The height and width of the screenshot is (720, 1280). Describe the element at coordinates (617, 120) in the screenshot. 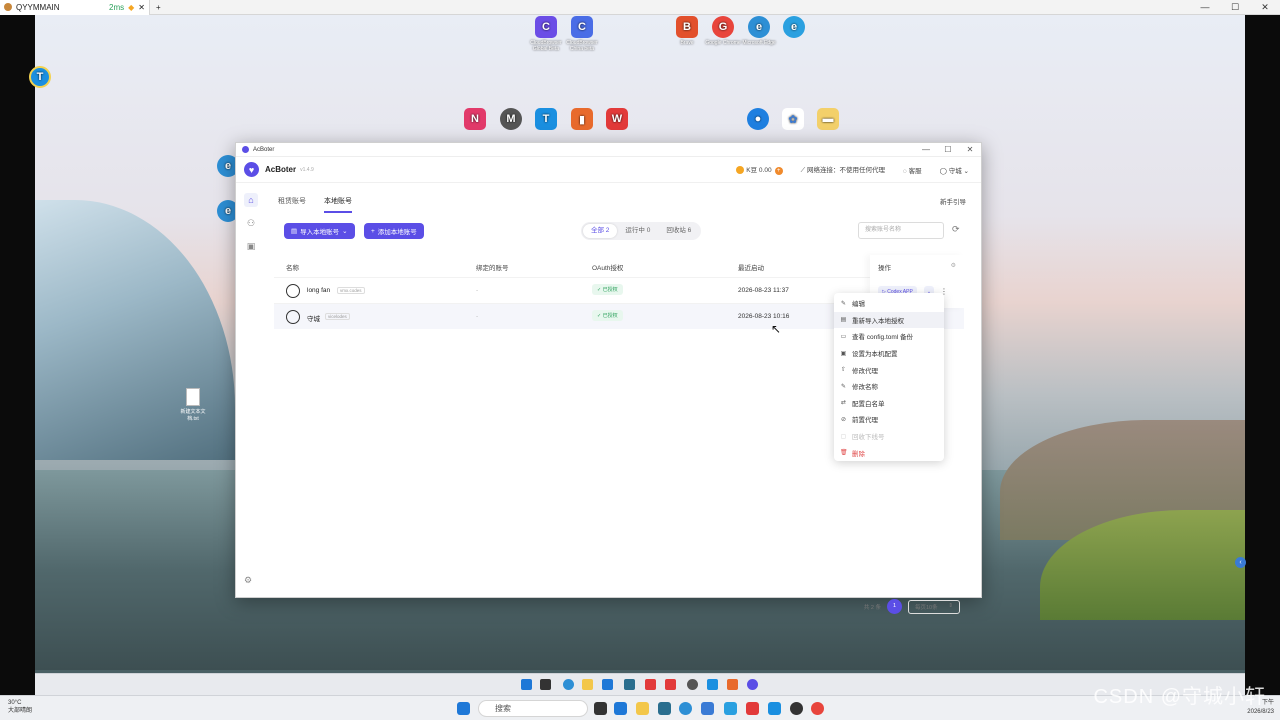

I see `desktop-shortcut-wps: W` at that location.